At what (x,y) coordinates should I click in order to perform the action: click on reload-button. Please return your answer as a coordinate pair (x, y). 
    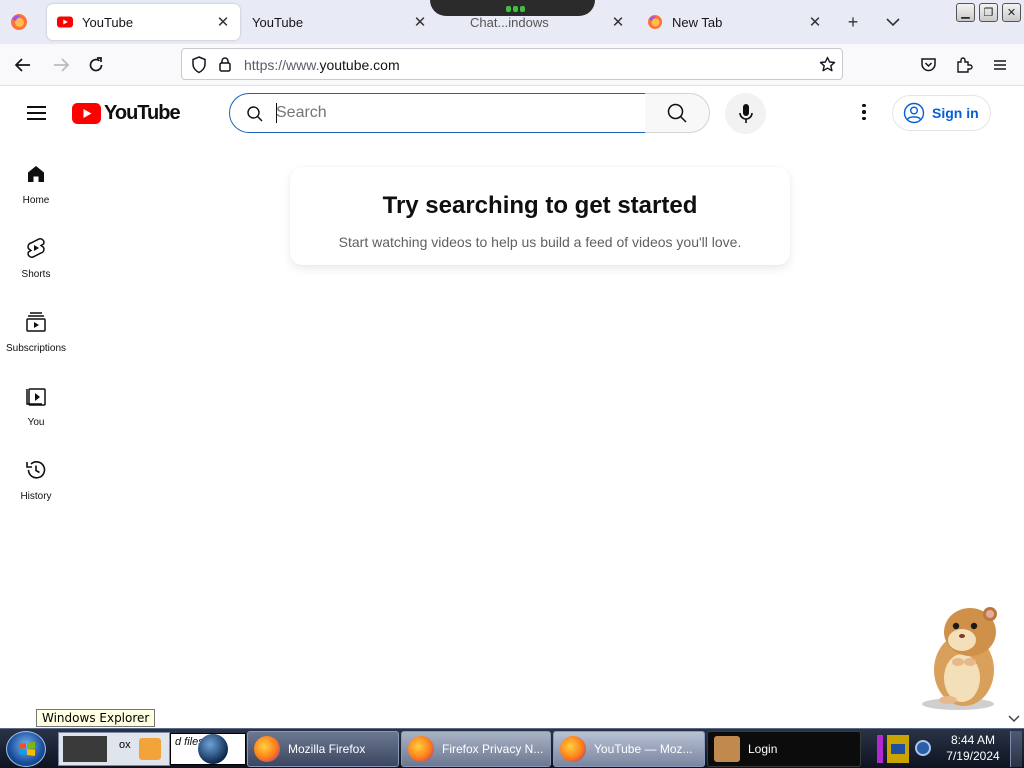
    Looking at the image, I should click on (96, 65).